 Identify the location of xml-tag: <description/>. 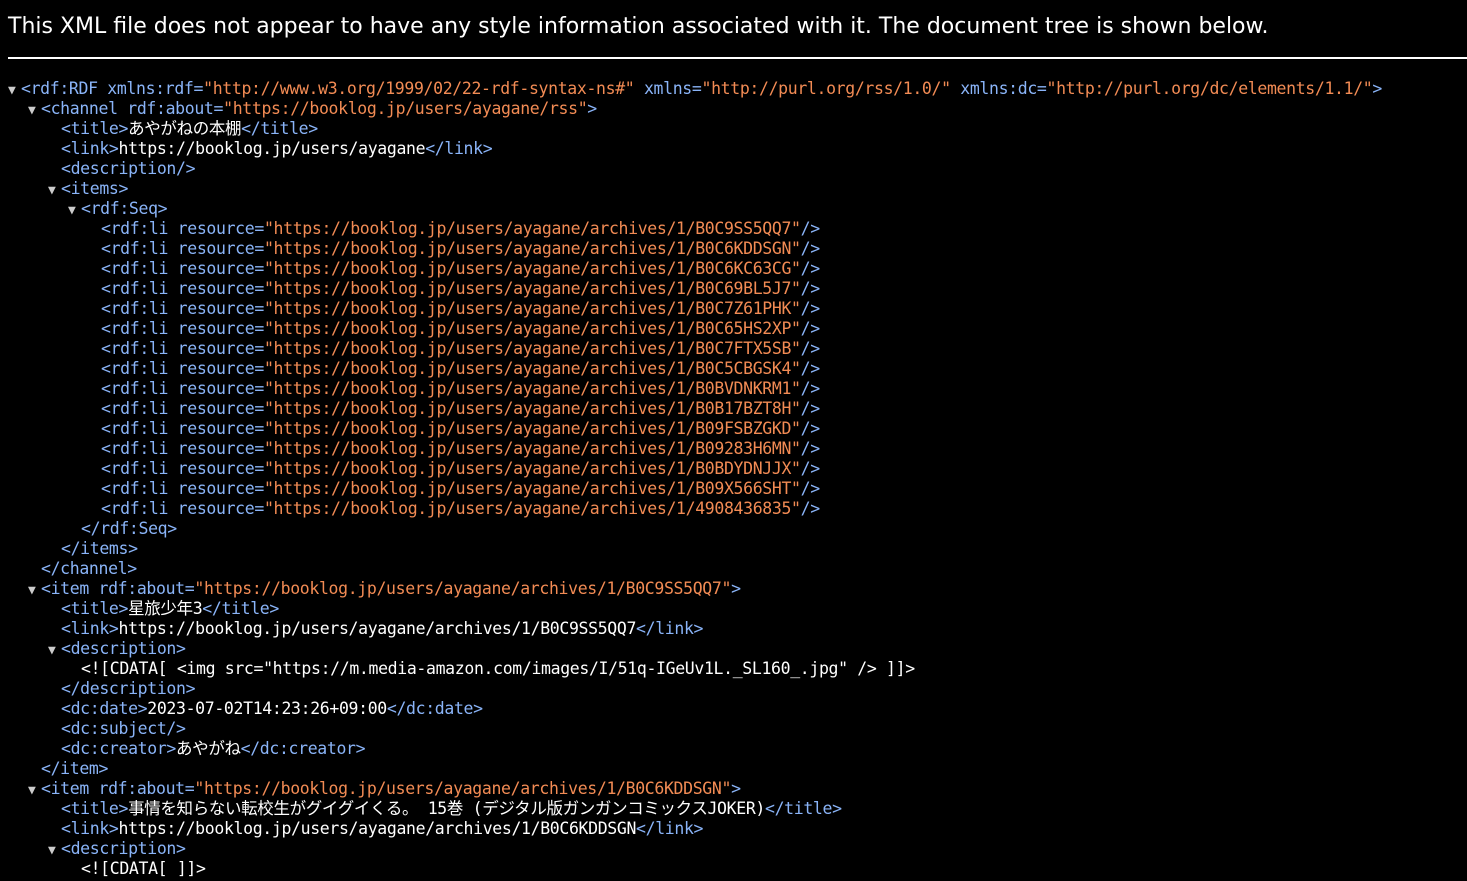
(128, 168).